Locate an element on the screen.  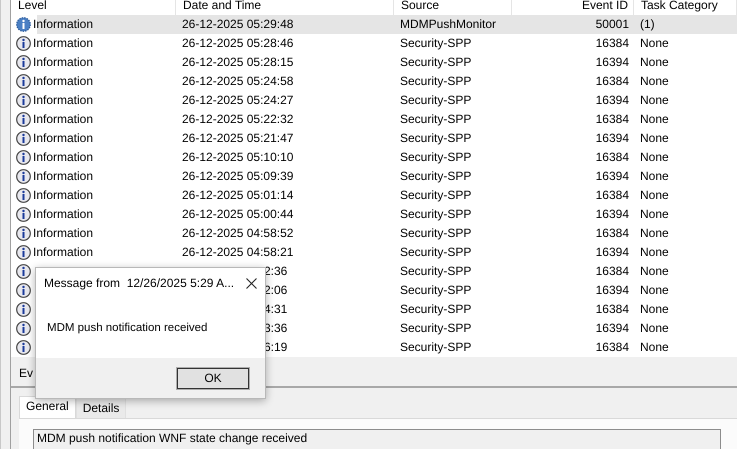
close-icon is located at coordinates (251, 283).